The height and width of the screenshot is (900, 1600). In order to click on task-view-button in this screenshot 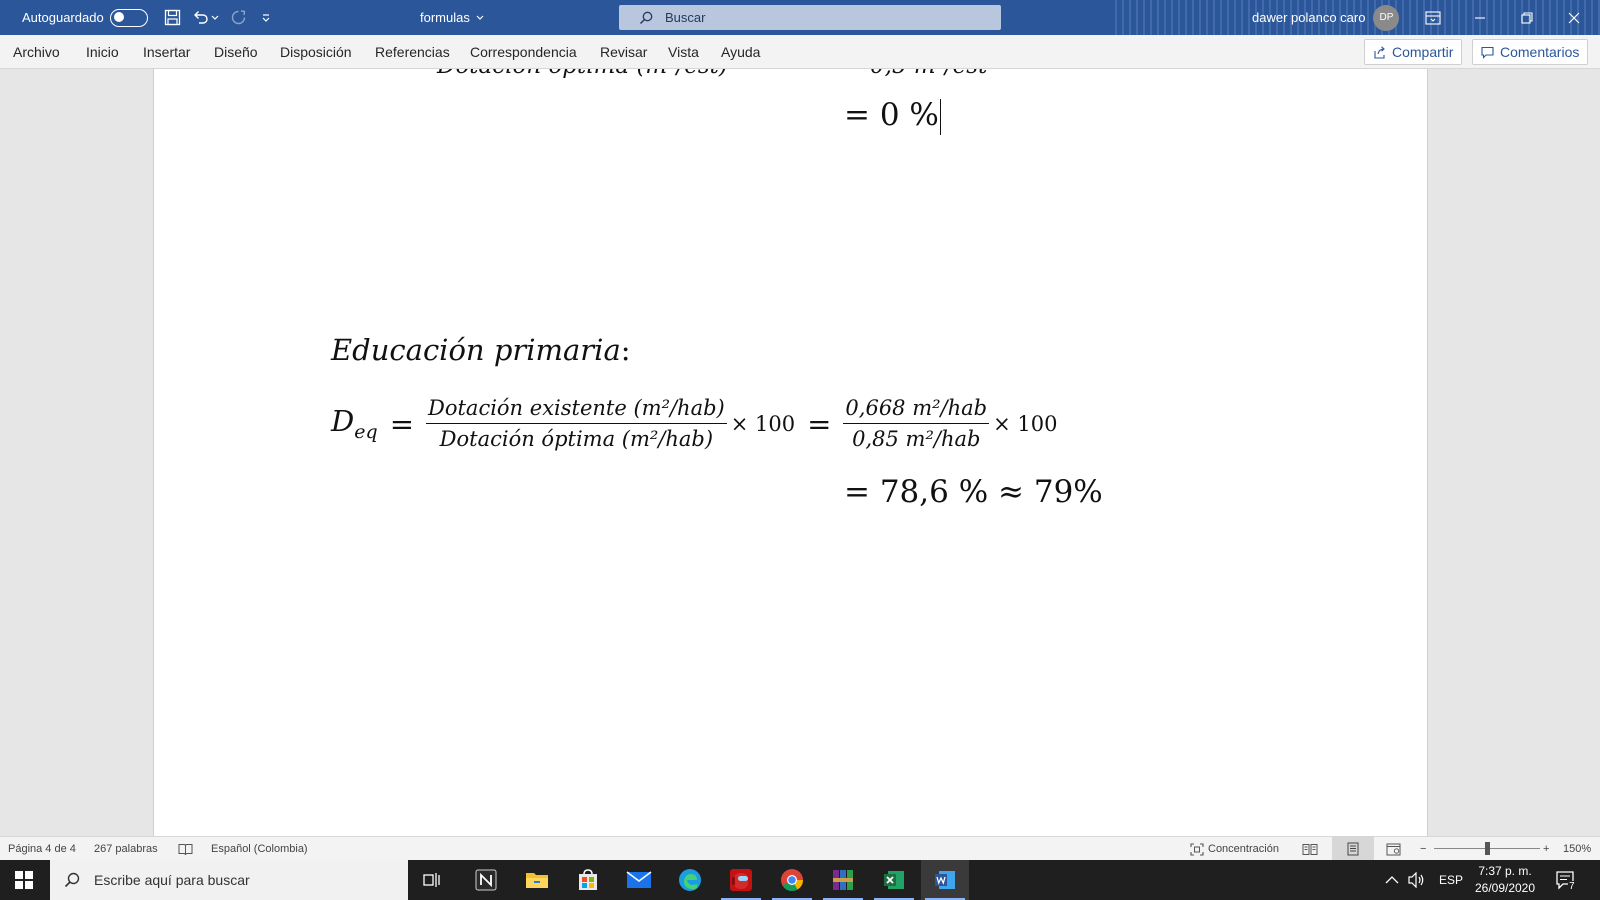, I will do `click(432, 880)`.